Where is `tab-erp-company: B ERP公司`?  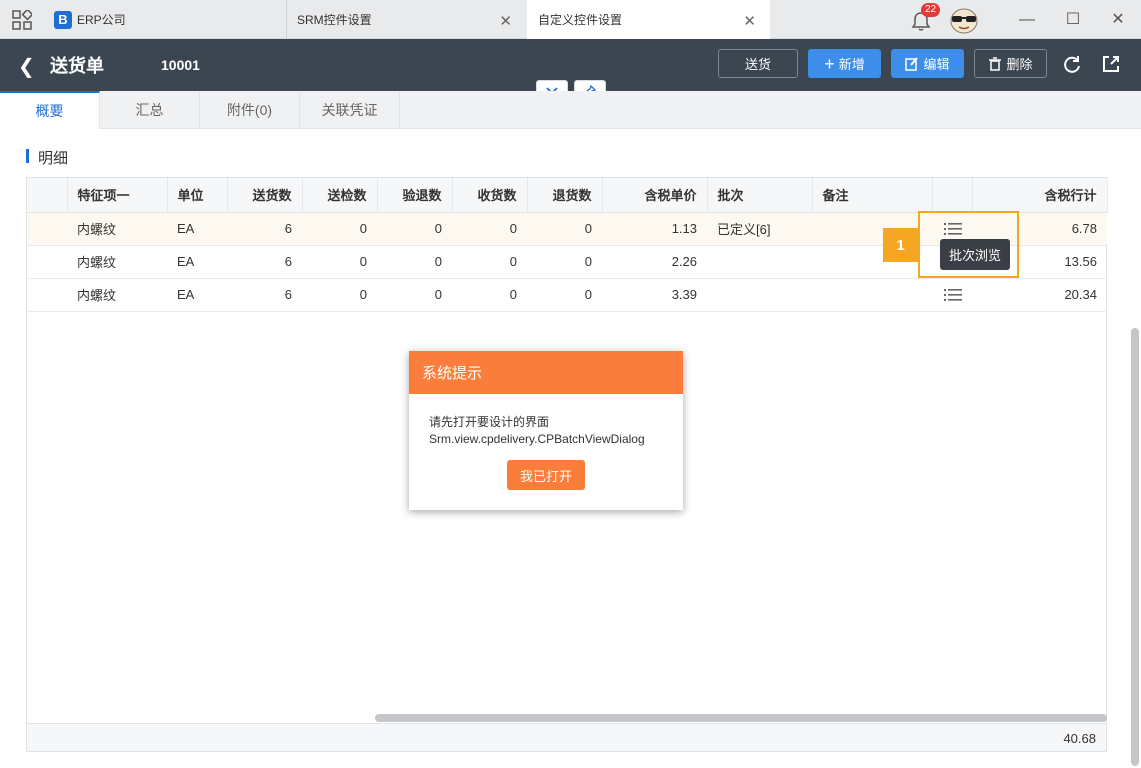
tab-erp-company: B ERP公司 is located at coordinates (164, 19).